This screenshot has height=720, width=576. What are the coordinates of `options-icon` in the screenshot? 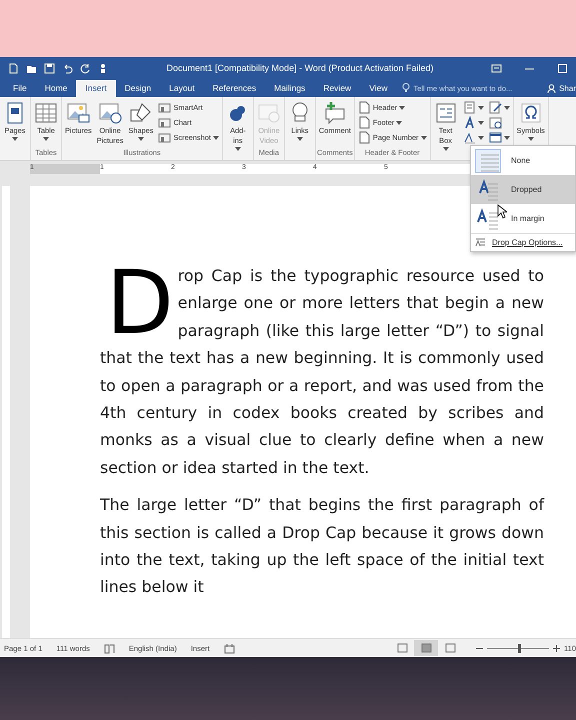 It's located at (480, 242).